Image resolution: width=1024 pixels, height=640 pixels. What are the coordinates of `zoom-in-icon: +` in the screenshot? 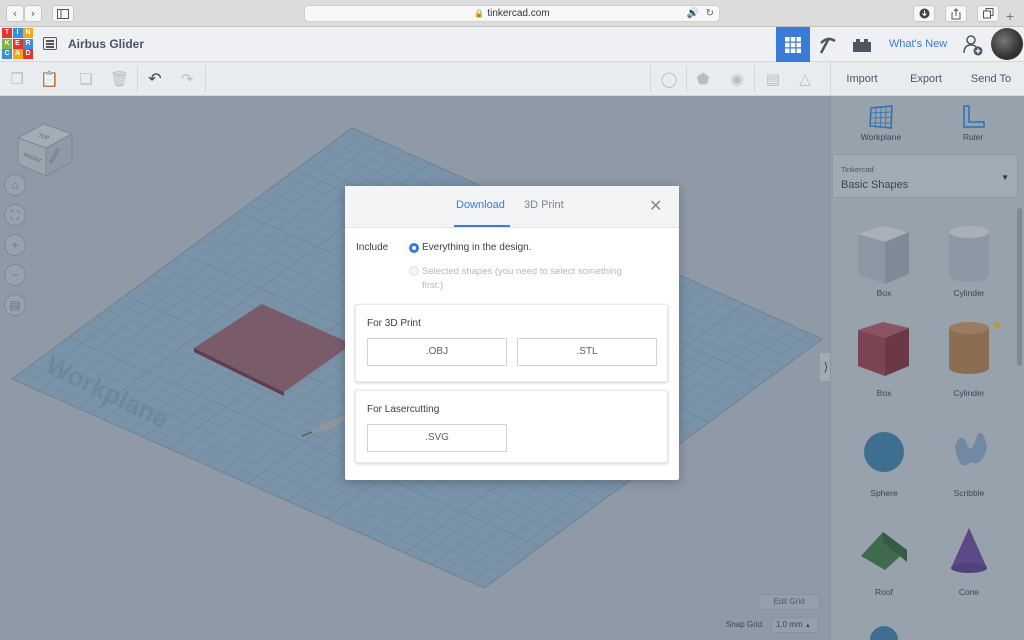 It's located at (15, 245).